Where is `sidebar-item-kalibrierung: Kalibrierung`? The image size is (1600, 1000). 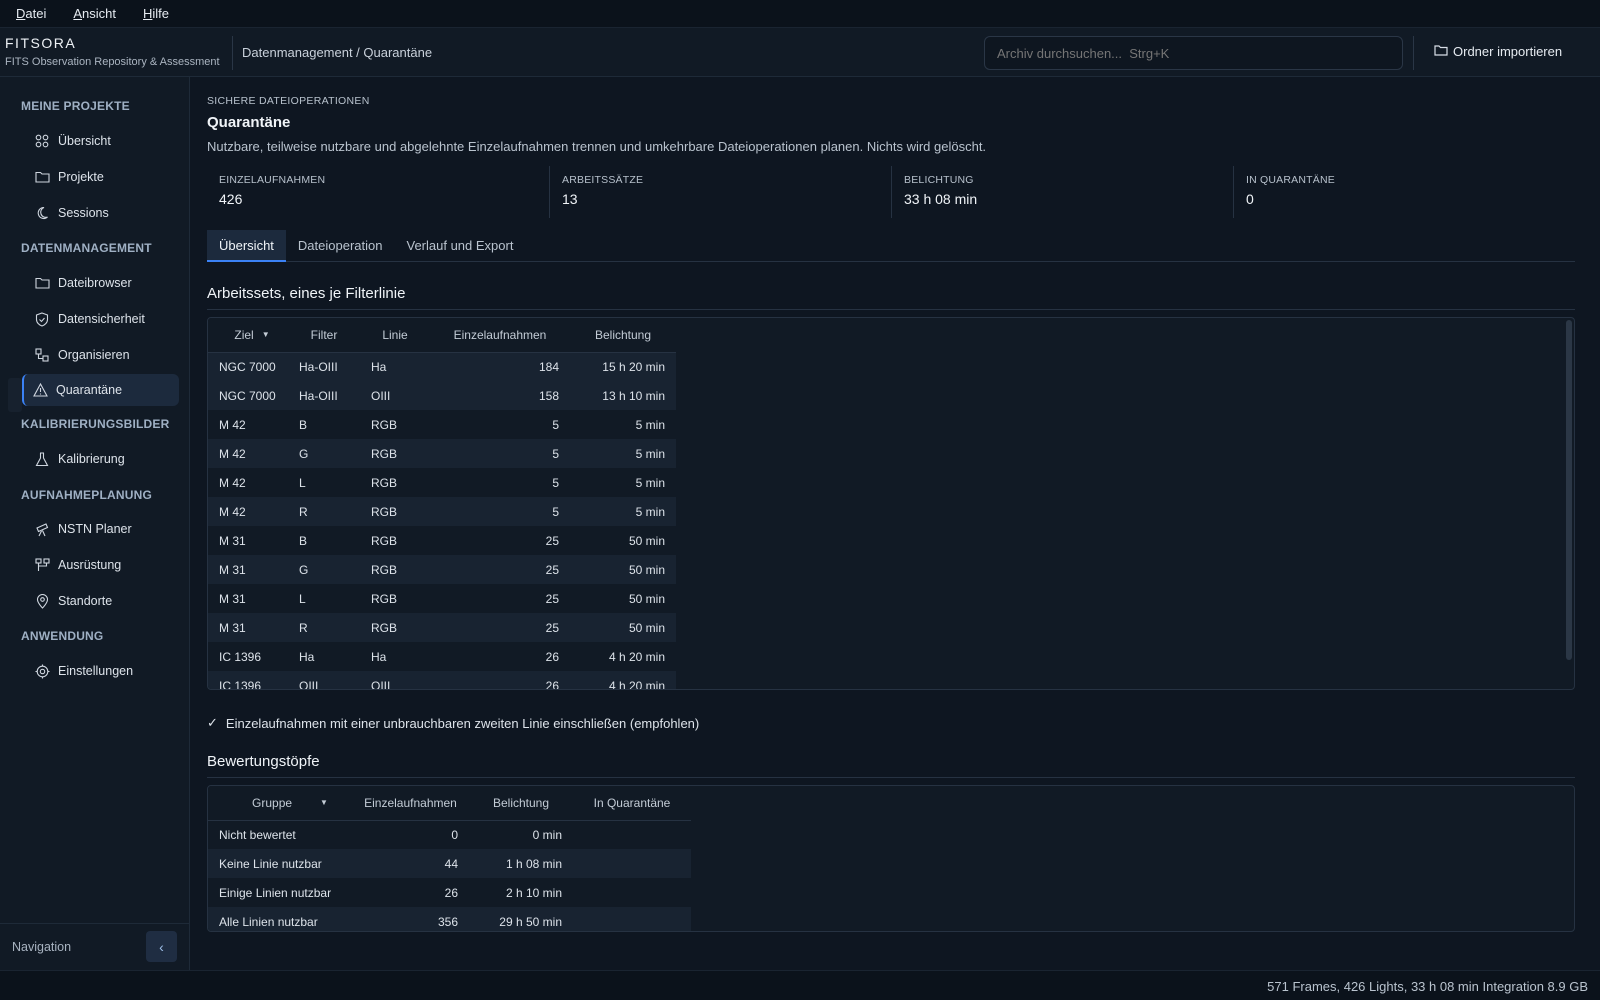
sidebar-item-kalibrierung: Kalibrierung is located at coordinates (102, 459).